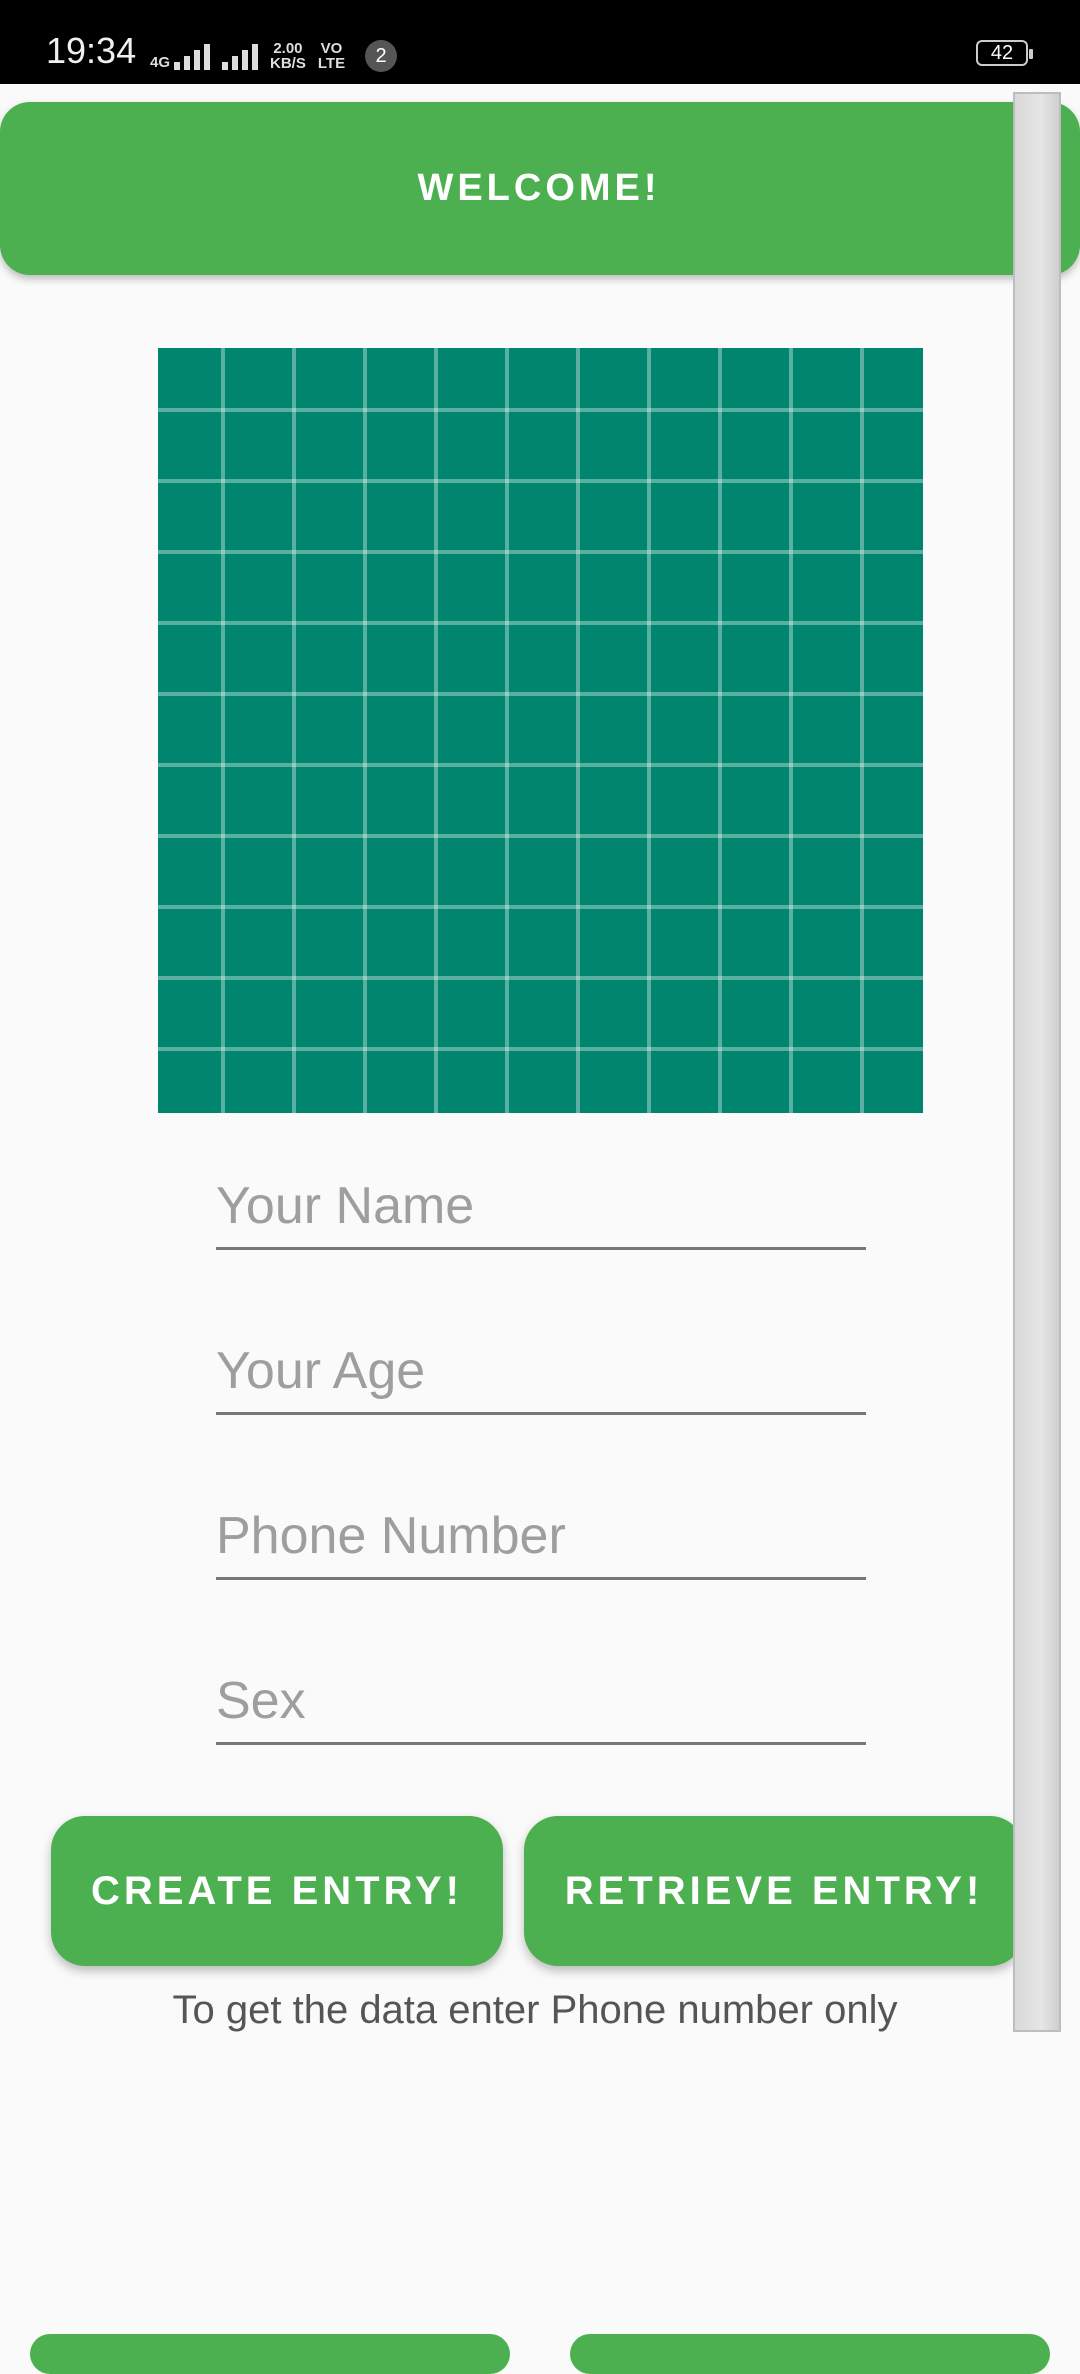  Describe the element at coordinates (160, 62) in the screenshot. I see `network-type-label: 4G` at that location.